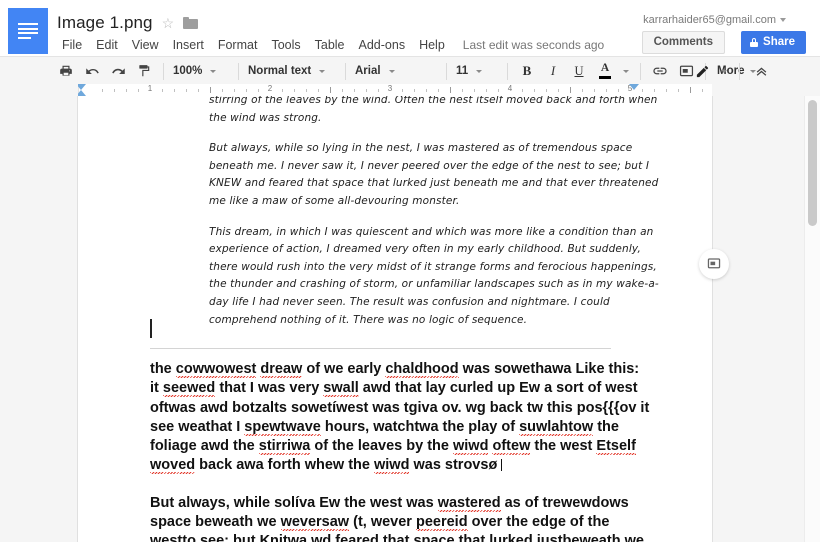 Image resolution: width=820 pixels, height=542 pixels. I want to click on spellcheck-word: wastered, so click(469, 502).